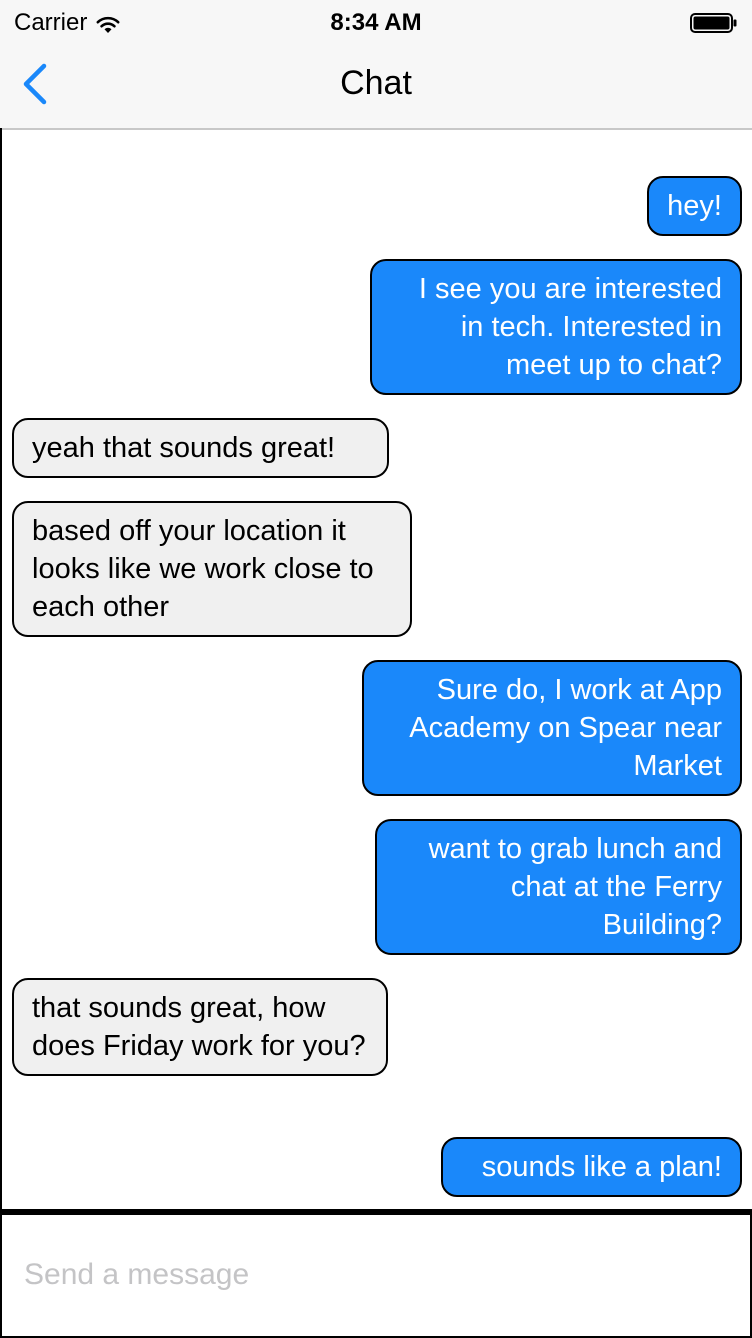  I want to click on status-time: 8:34 AM, so click(376, 22).